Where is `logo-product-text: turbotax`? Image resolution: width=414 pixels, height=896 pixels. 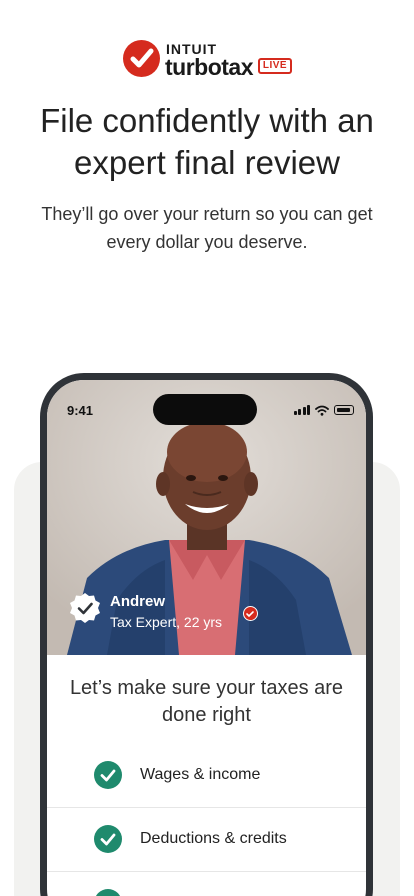
logo-product-text: turbotax is located at coordinates (209, 67).